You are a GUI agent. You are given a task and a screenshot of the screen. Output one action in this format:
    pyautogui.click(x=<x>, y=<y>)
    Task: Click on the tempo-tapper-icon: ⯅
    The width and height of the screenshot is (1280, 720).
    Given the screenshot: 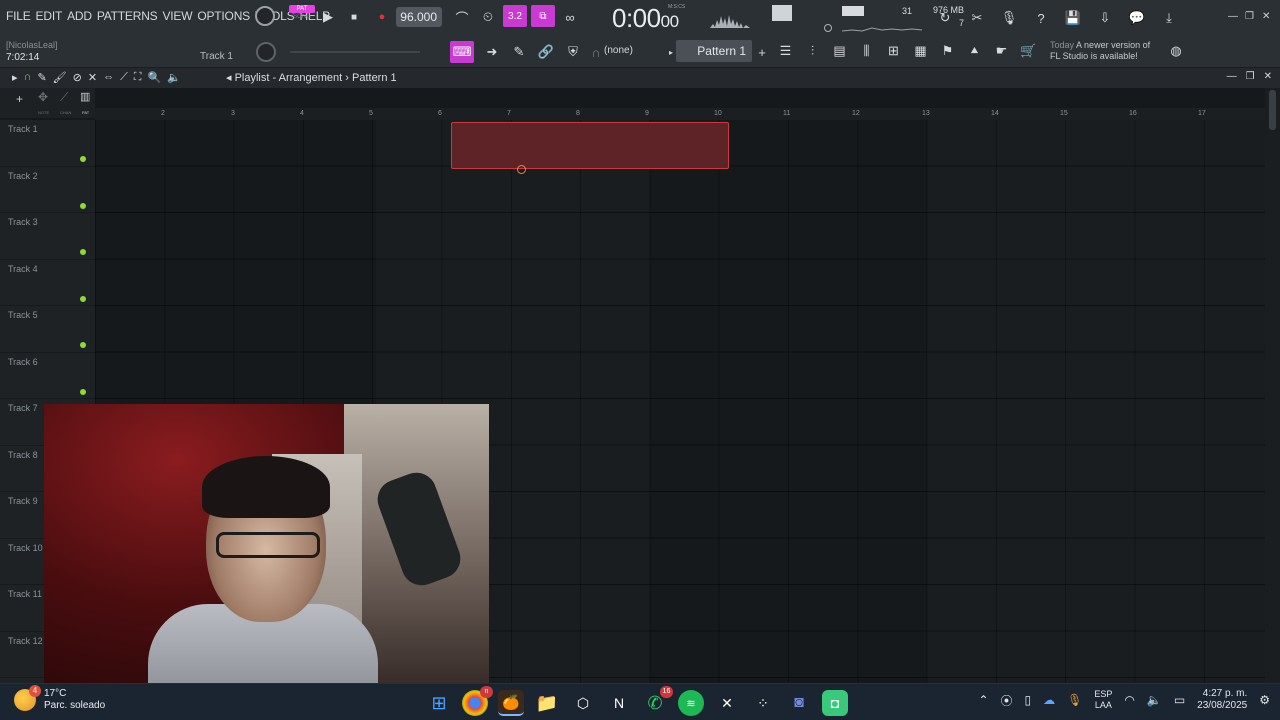 What is the action you would take?
    pyautogui.click(x=974, y=50)
    